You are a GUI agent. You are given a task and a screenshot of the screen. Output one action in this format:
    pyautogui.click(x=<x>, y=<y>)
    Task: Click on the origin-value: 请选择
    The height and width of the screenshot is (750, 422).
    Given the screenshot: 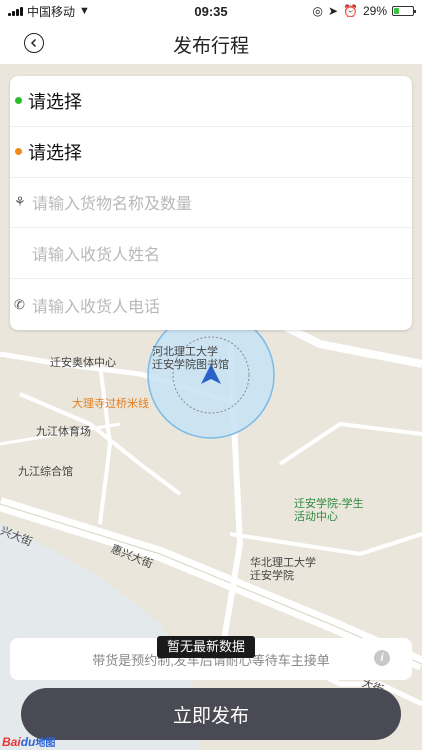 What is the action you would take?
    pyautogui.click(x=55, y=101)
    